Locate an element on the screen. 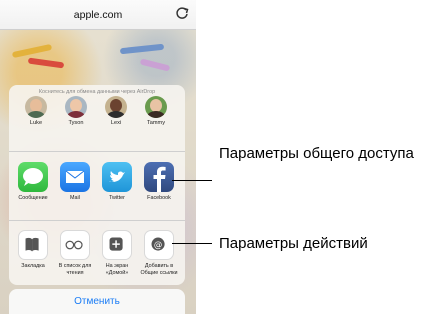 Image resolution: width=424 pixels, height=314 pixels. action-label: Добавить в Общие ссылки is located at coordinates (159, 269).